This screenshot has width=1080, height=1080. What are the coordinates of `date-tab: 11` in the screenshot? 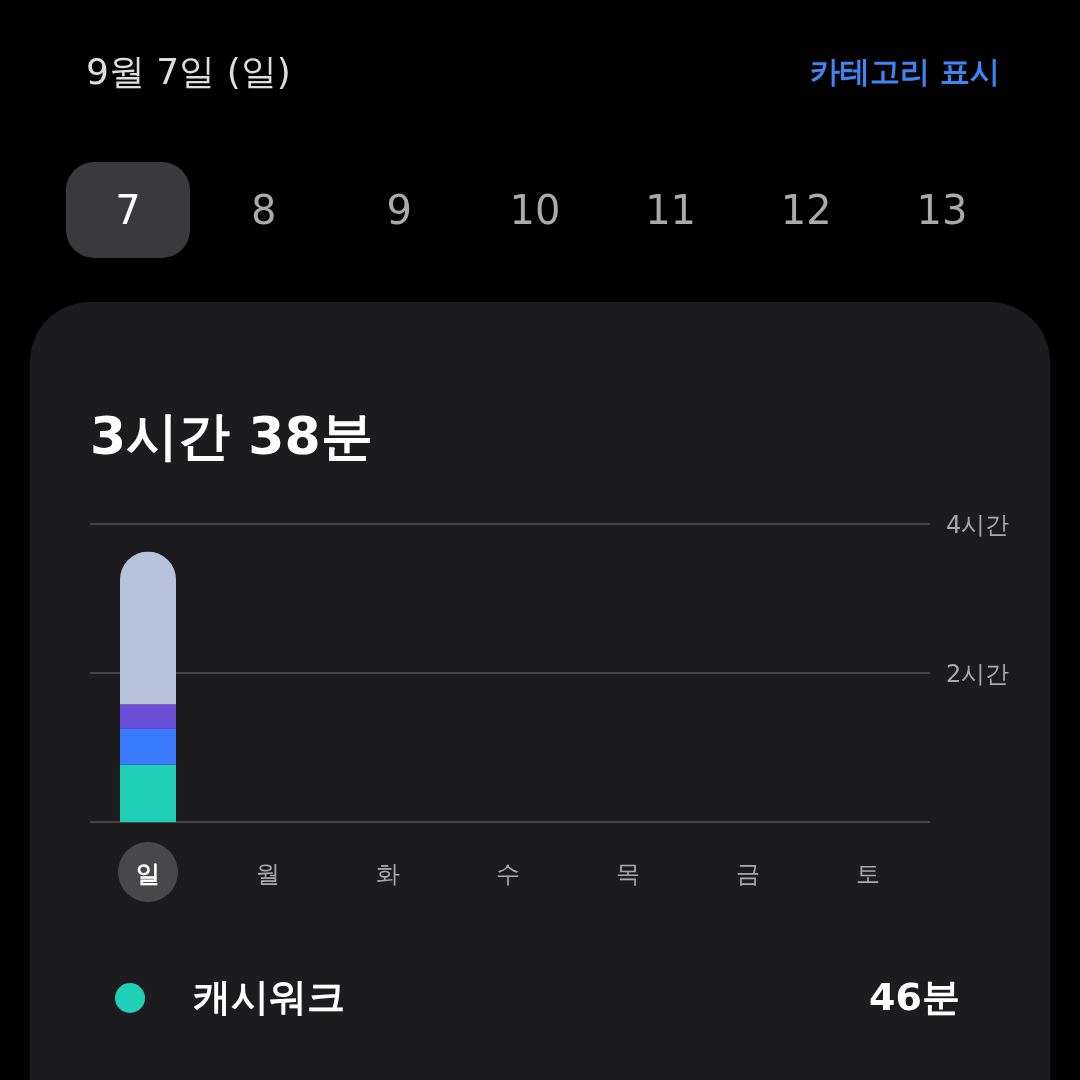 It's located at (670, 210).